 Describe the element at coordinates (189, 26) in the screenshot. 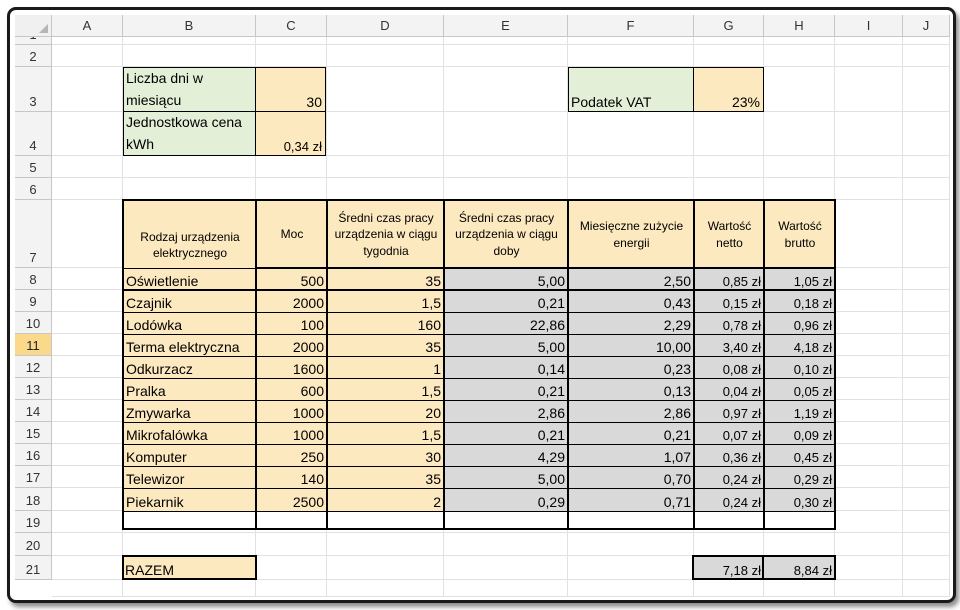

I see `column-header-b: B` at that location.